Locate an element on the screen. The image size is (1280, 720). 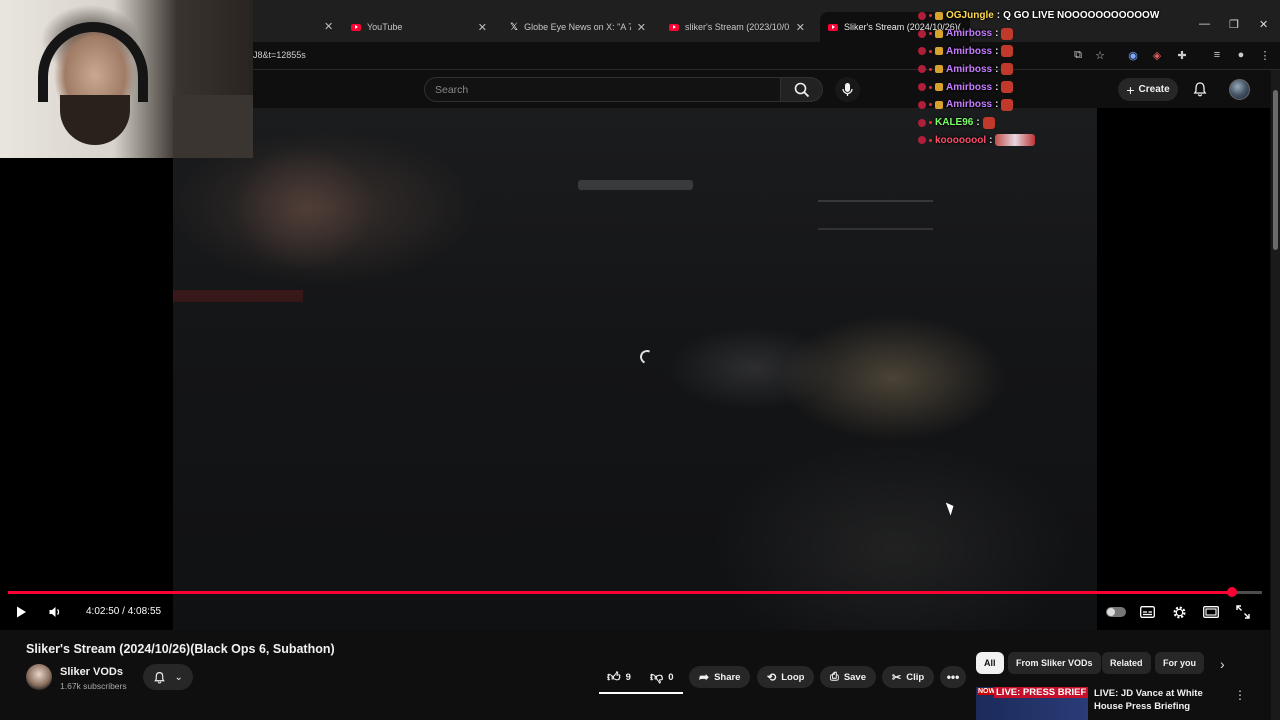
subtitles-icon is located at coordinates (1147, 612).